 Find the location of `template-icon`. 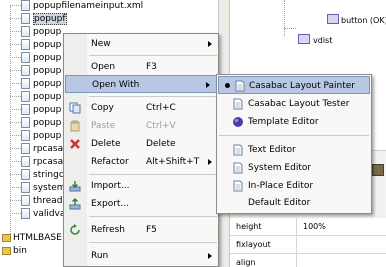

template-icon is located at coordinates (238, 122).